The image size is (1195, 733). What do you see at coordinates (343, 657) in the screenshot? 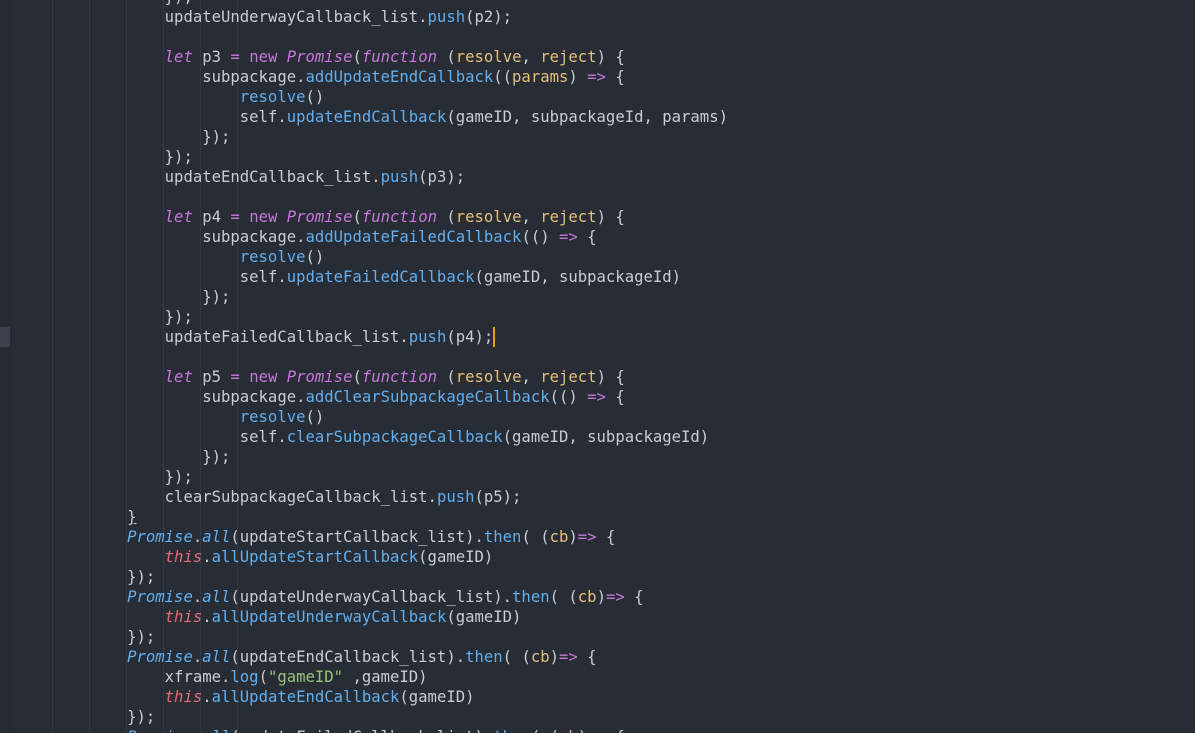
I see `code-token: (updateEndCallback_list)` at bounding box center [343, 657].